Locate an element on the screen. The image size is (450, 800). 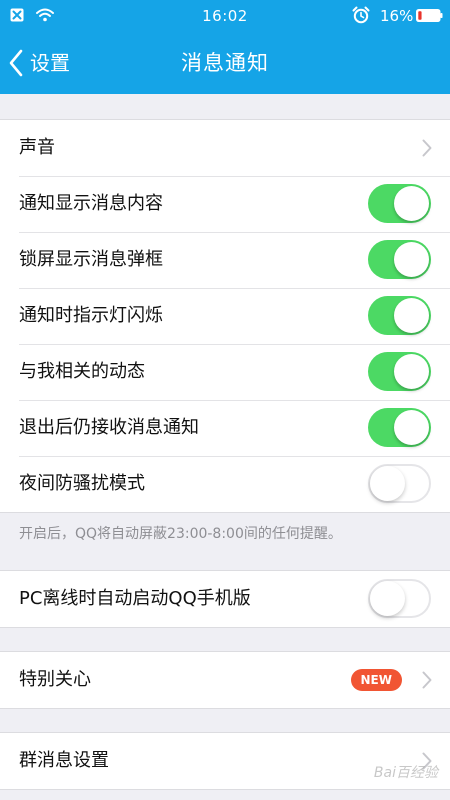
notification-setting-row-label: 夜间防骚扰模式 is located at coordinates (82, 483).